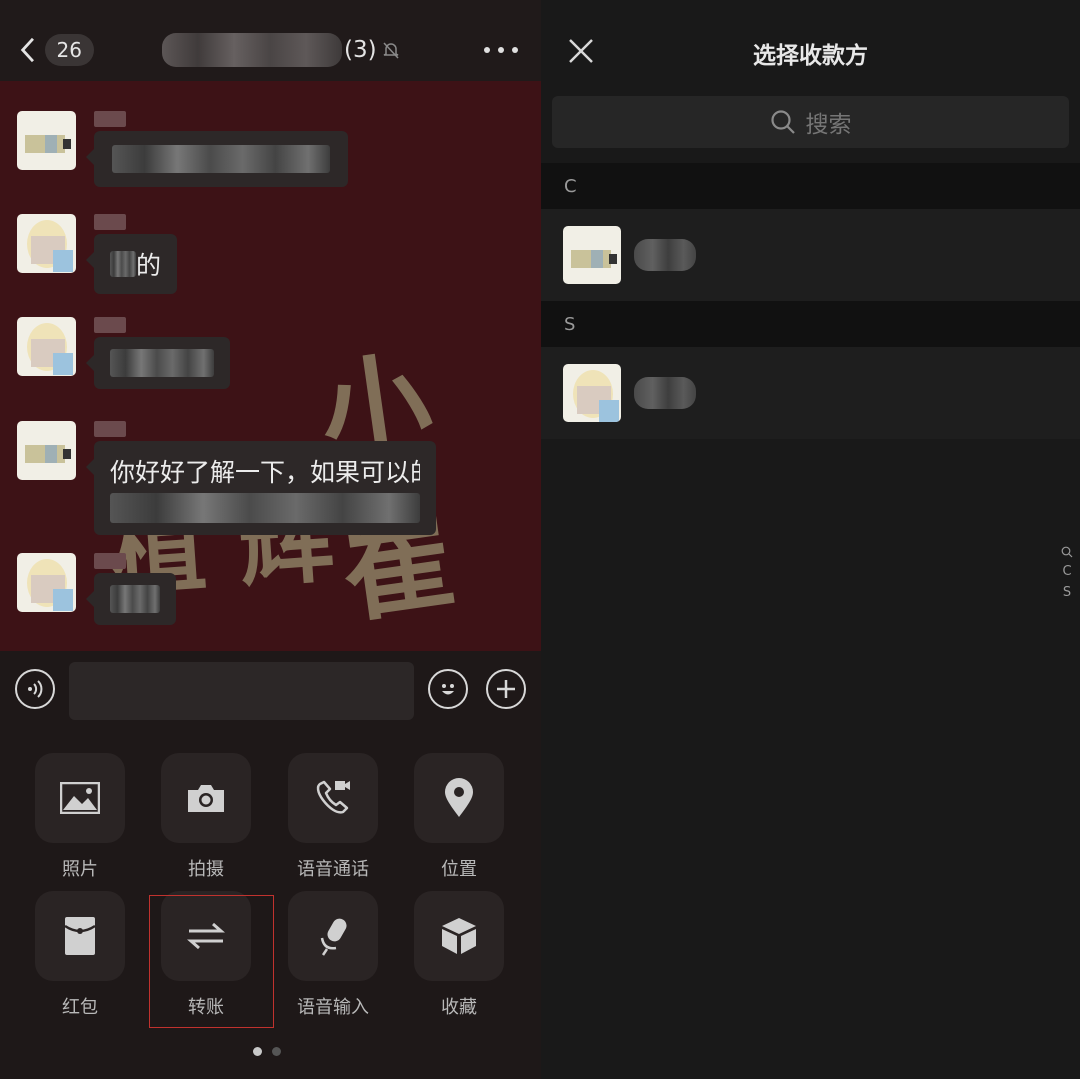  What do you see at coordinates (459, 797) in the screenshot?
I see `location-icon` at bounding box center [459, 797].